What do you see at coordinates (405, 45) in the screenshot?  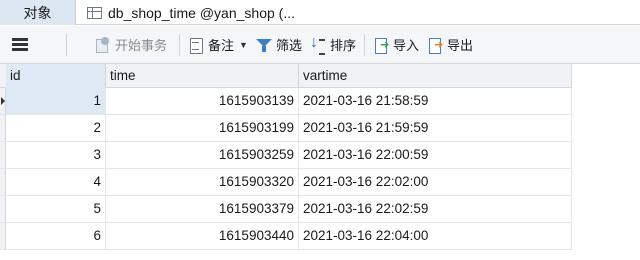 I see `import-label: 导入` at bounding box center [405, 45].